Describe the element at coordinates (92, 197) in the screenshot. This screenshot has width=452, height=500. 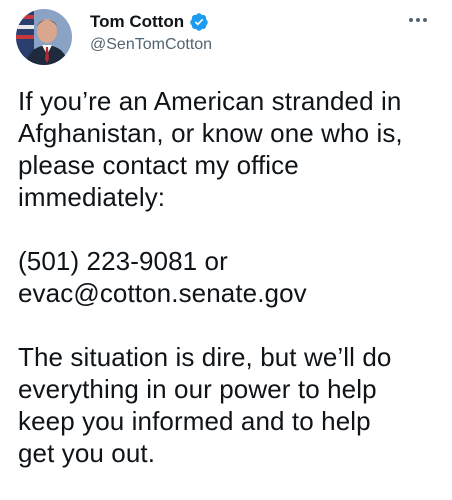
I see `tweet-line: immediately:` at that location.